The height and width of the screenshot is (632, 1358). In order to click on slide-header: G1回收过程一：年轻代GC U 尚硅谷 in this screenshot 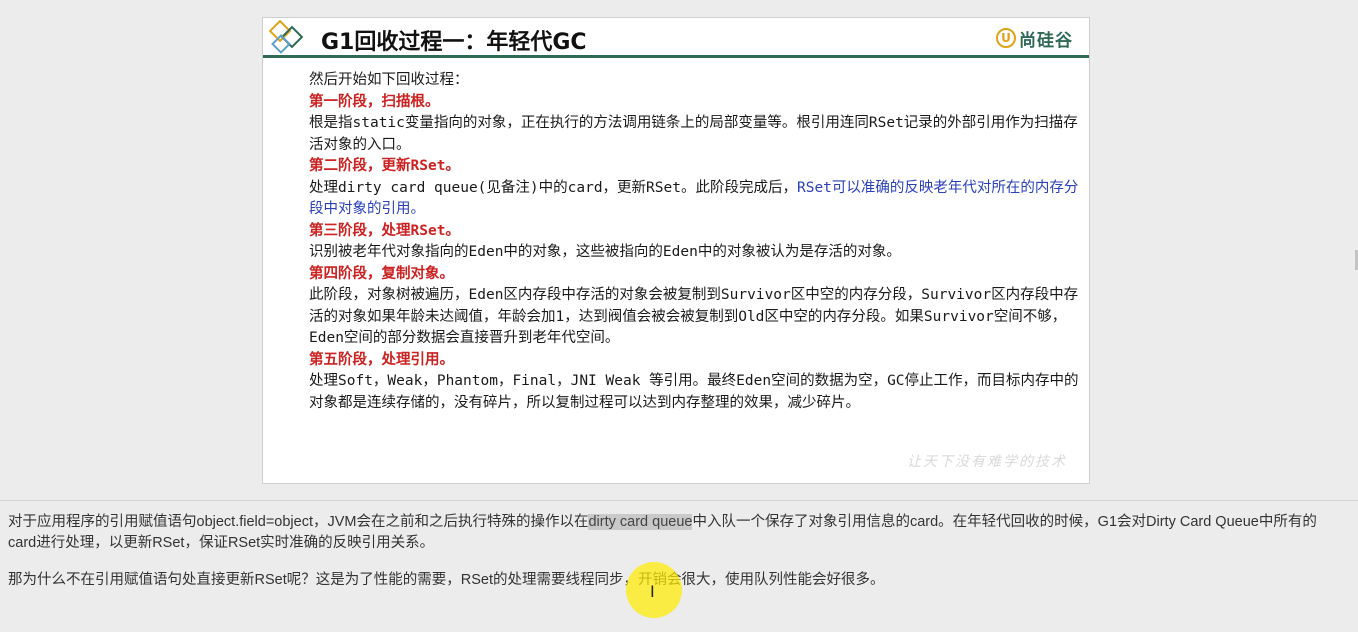, I will do `click(676, 38)`.